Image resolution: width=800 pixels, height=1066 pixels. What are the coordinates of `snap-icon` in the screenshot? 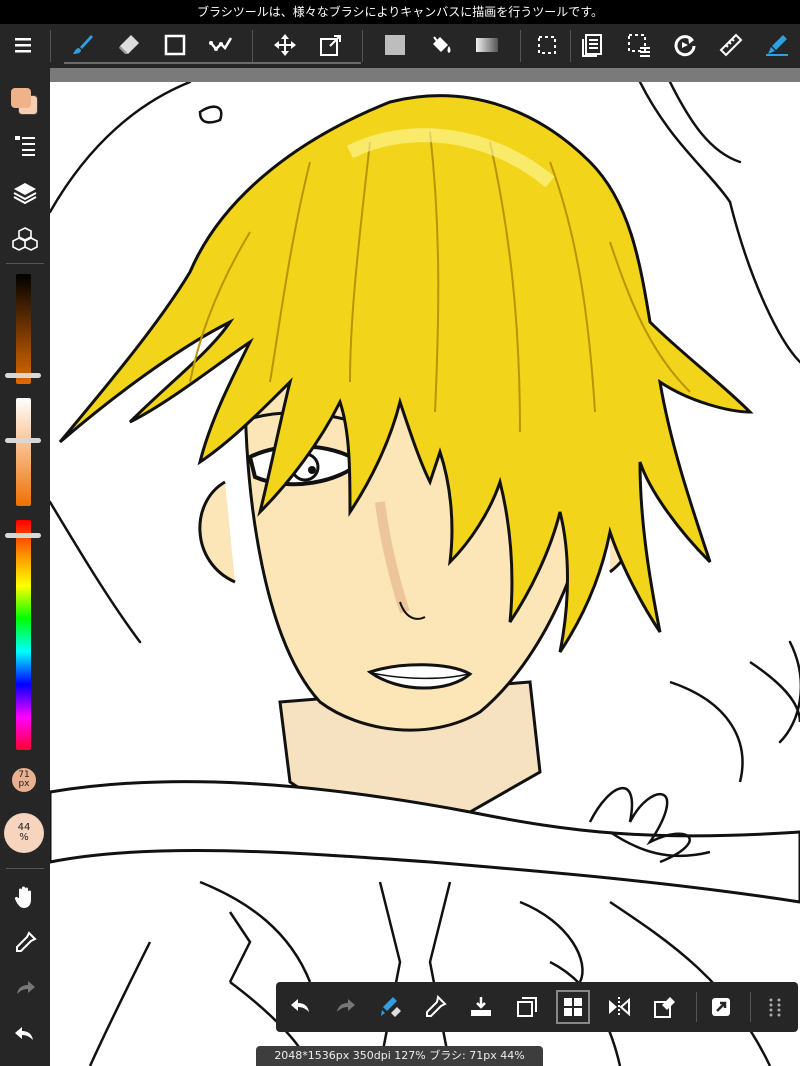 It's located at (777, 45).